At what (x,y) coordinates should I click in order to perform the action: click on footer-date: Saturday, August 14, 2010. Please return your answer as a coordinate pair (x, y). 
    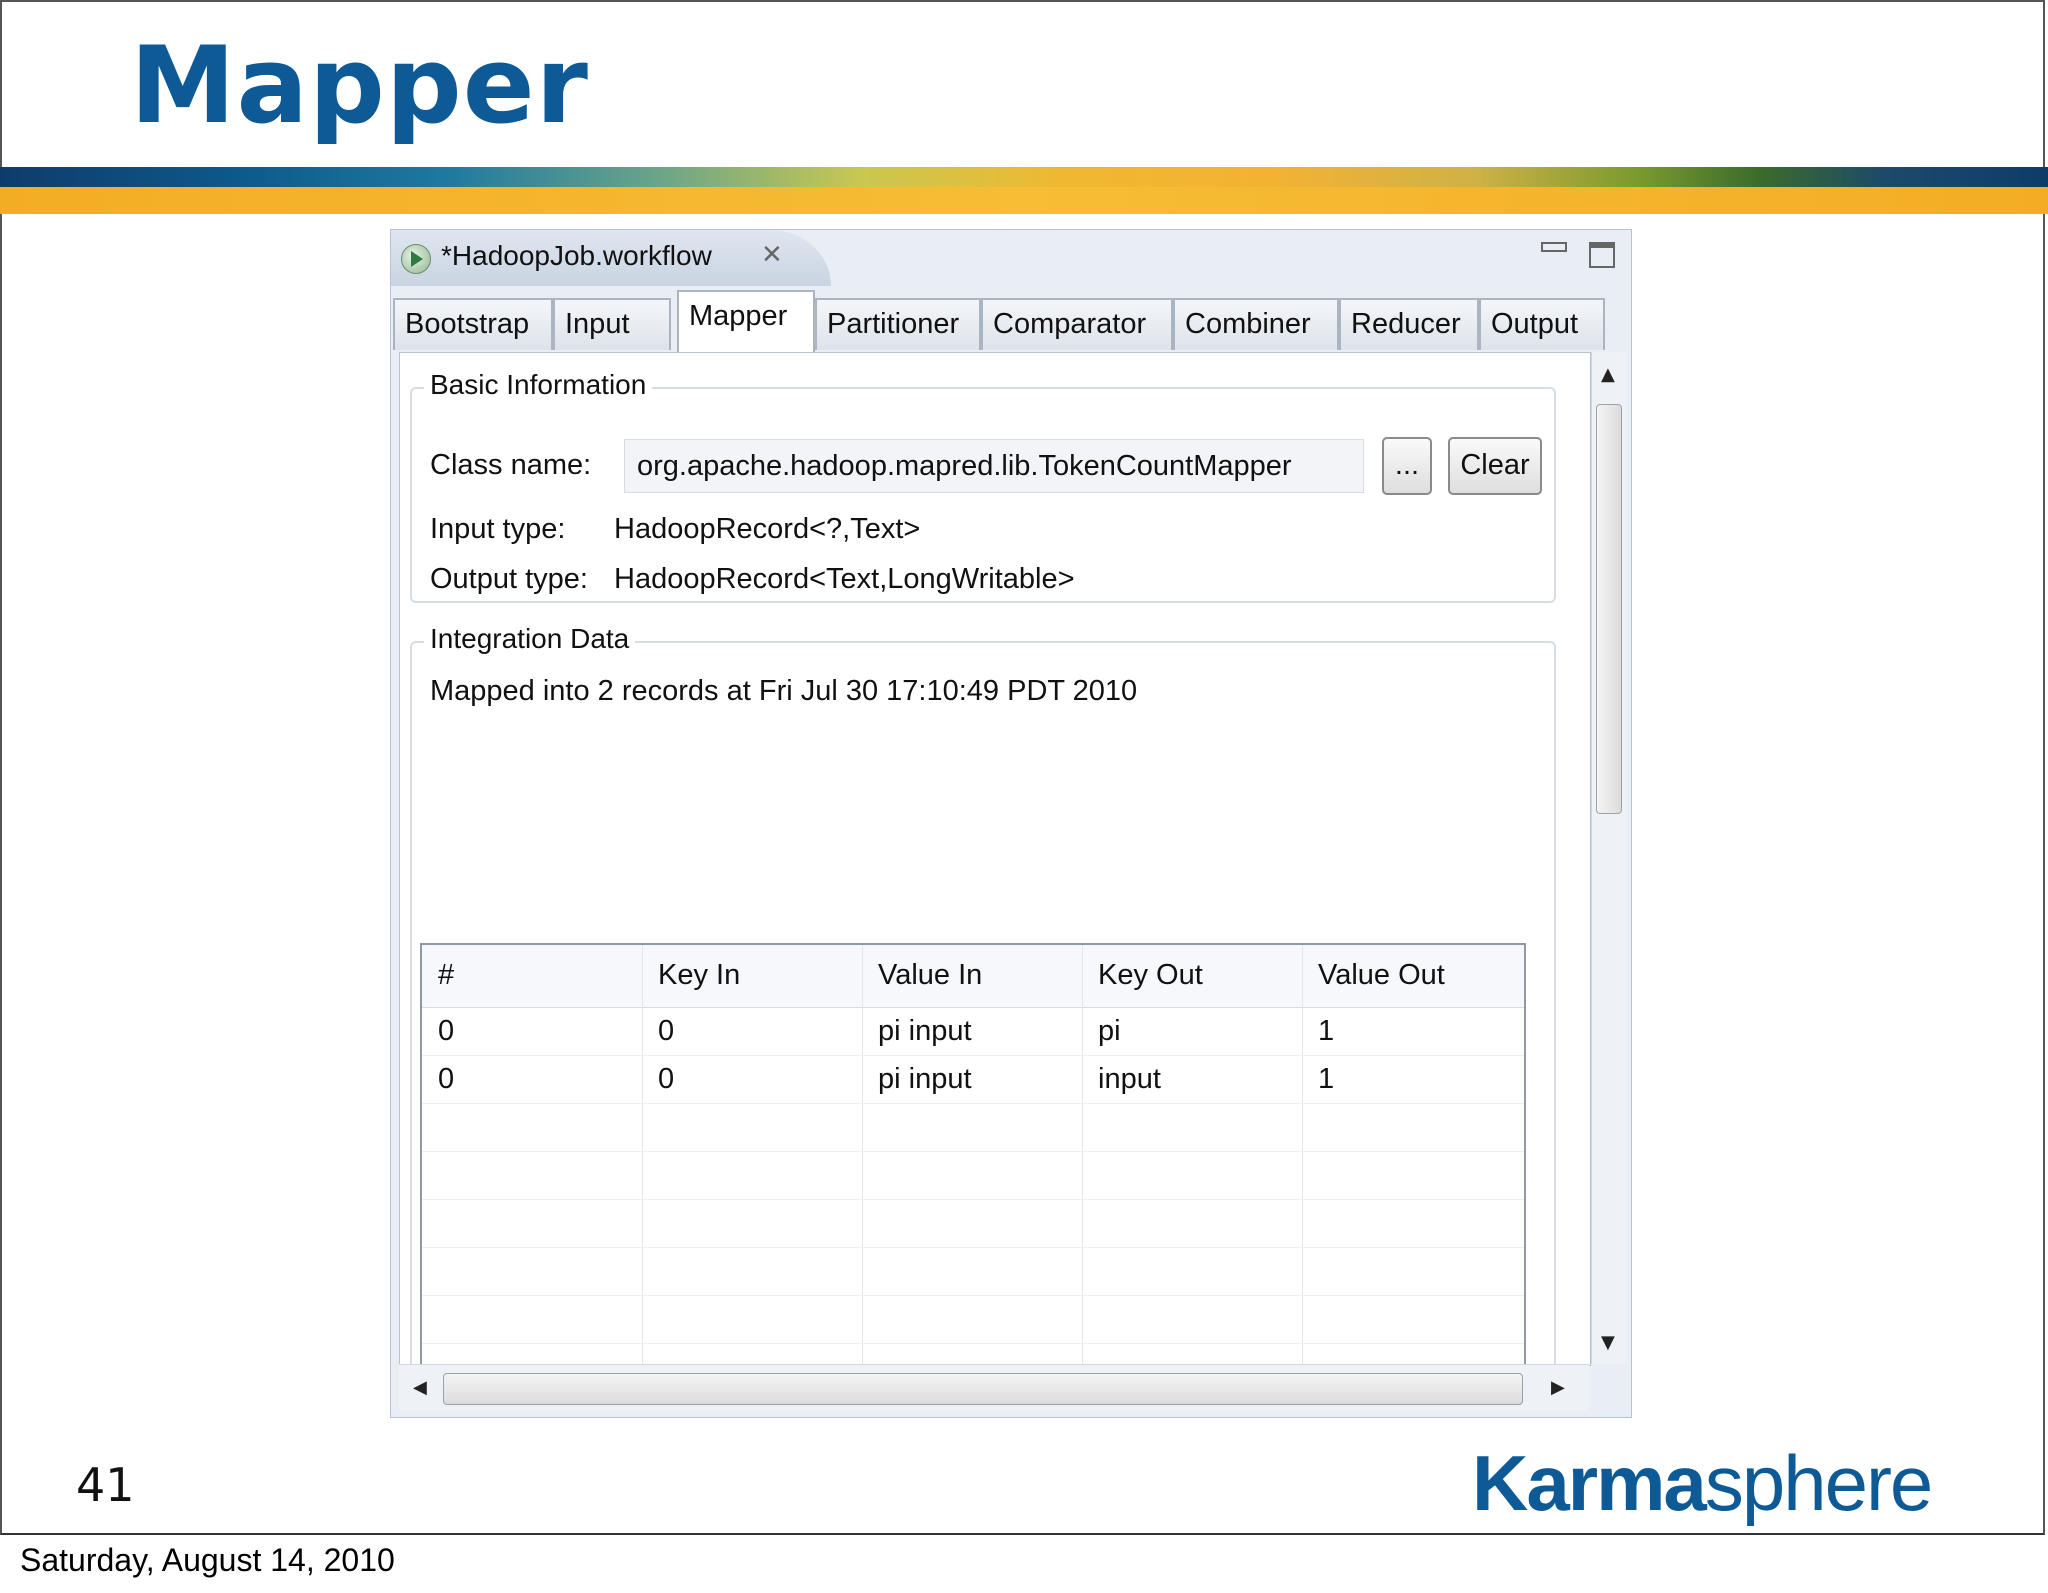
    Looking at the image, I should click on (207, 1560).